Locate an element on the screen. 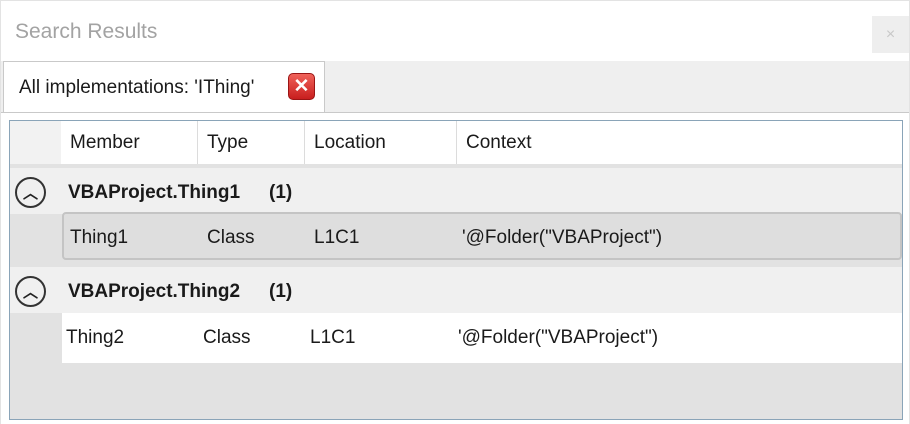 The height and width of the screenshot is (424, 910). column-header-member: Member is located at coordinates (129, 142).